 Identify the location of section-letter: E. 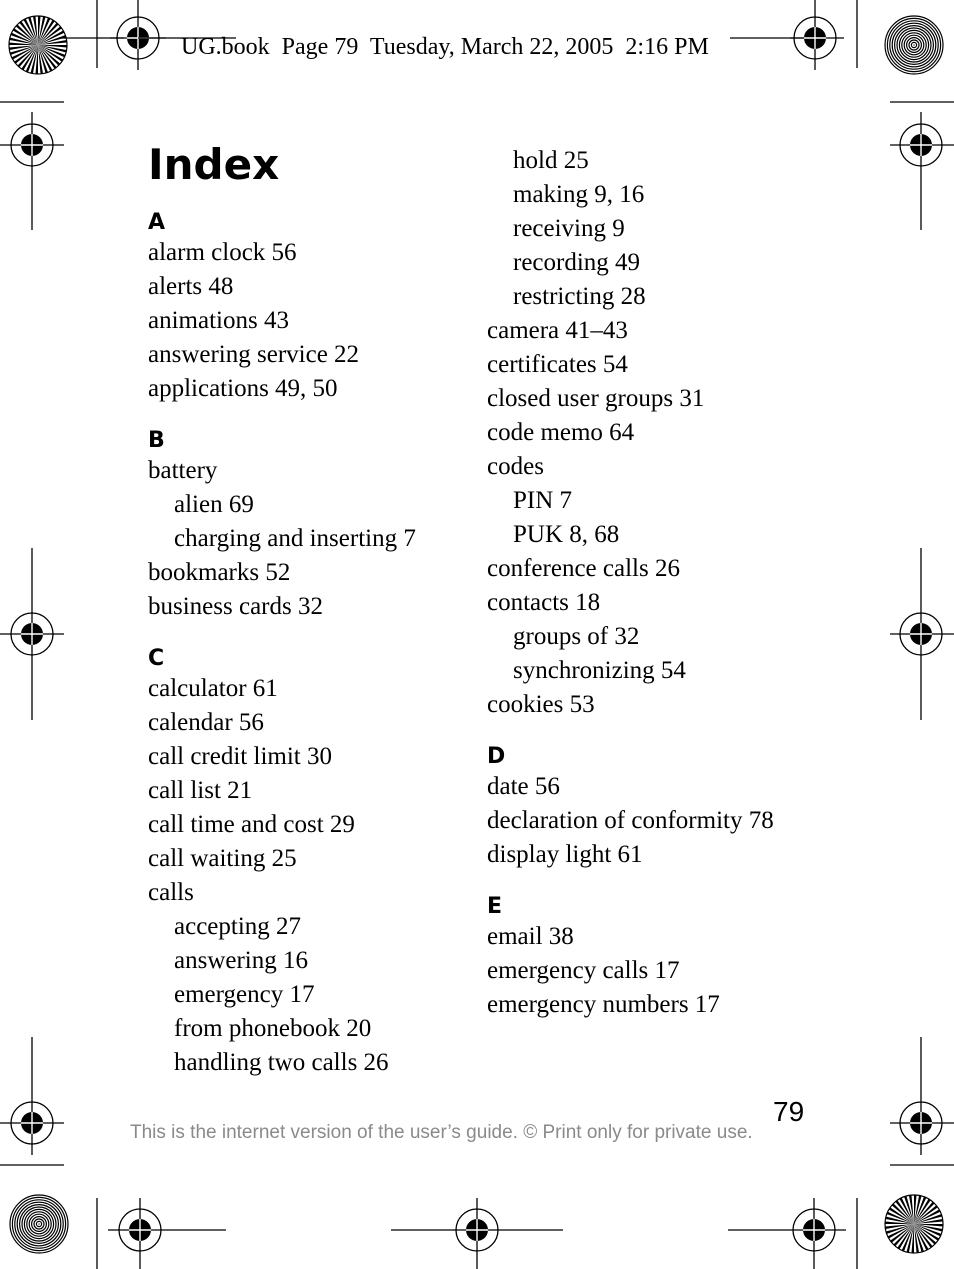
(495, 906).